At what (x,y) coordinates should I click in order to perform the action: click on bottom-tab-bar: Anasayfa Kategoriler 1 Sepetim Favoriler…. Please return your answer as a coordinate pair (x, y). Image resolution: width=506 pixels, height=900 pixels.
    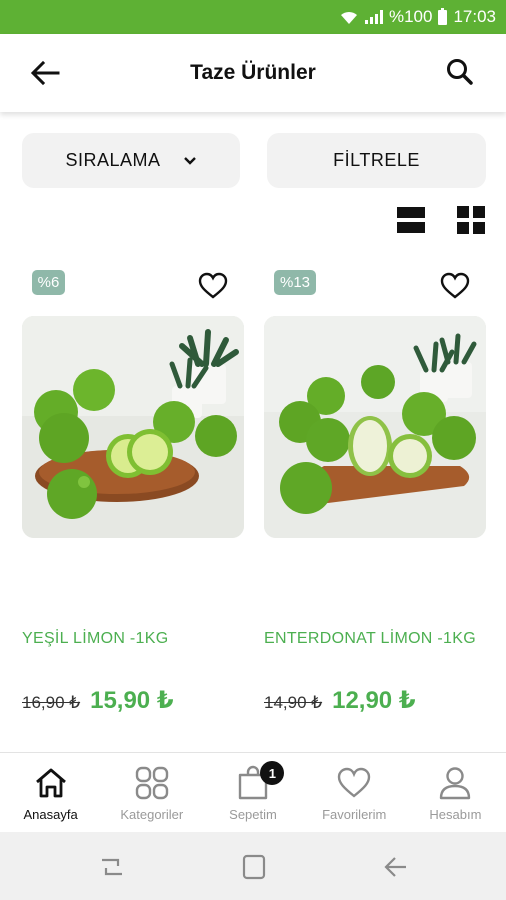
    Looking at the image, I should click on (253, 792).